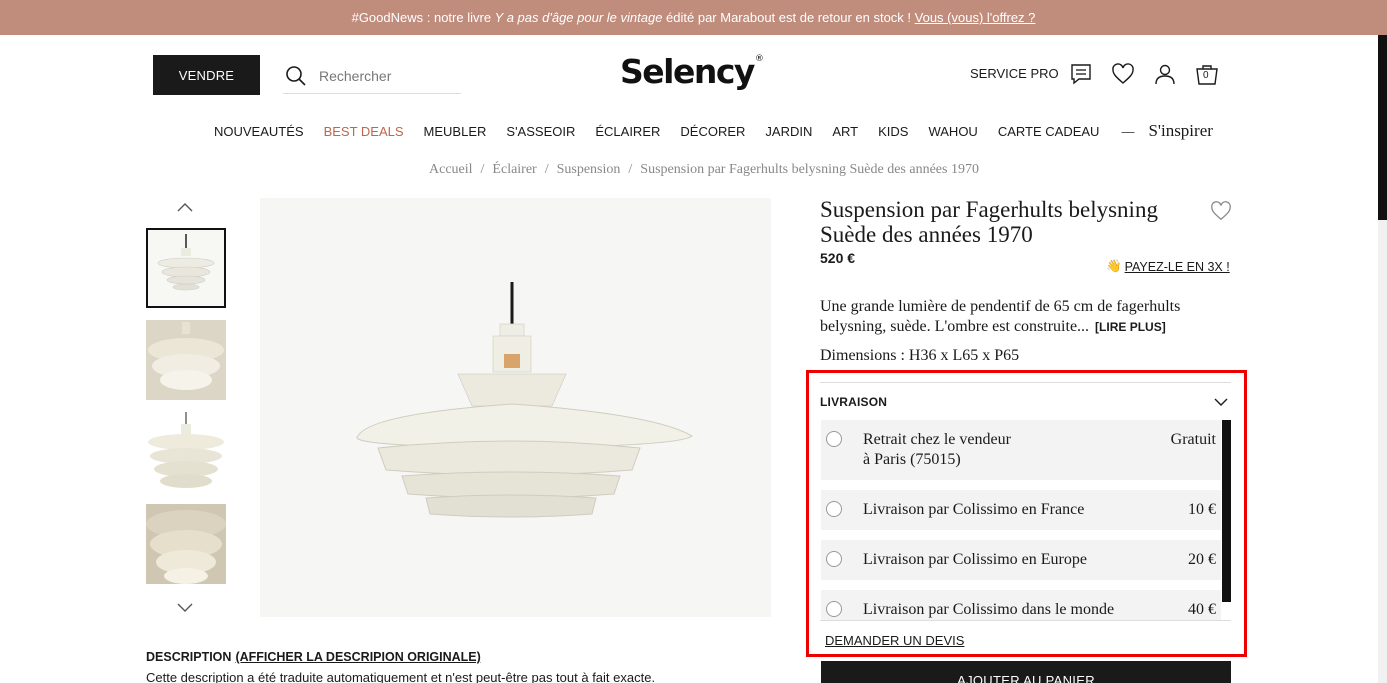 This screenshot has width=1387, height=683. Describe the element at coordinates (296, 76) in the screenshot. I see `search-icon` at that location.